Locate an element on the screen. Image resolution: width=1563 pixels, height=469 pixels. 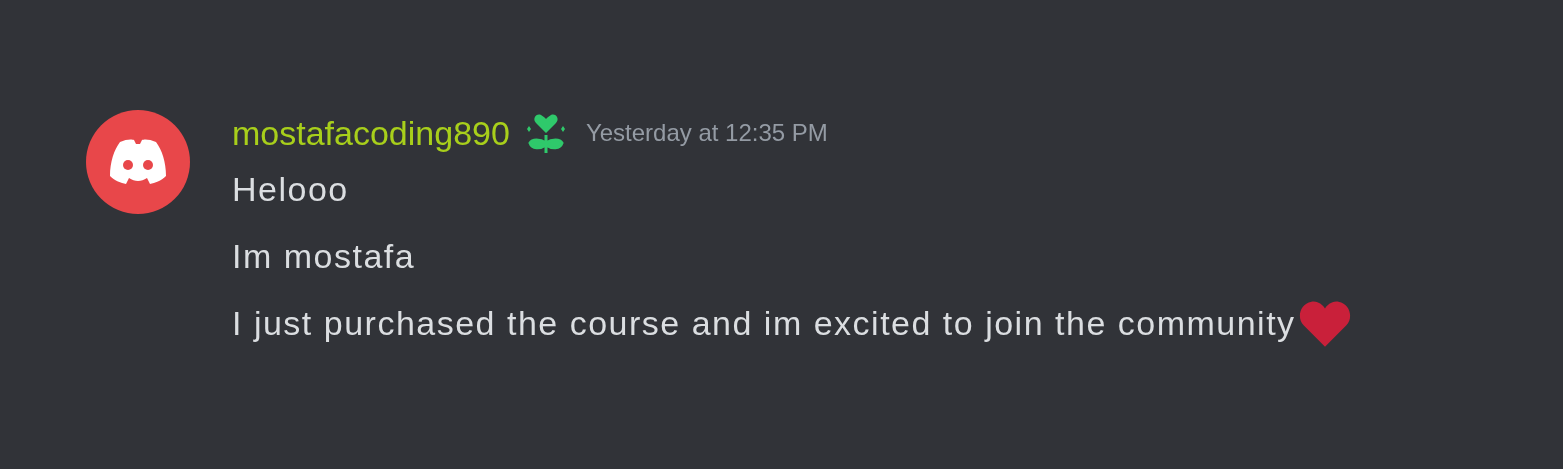
message-text: Im mostafa is located at coordinates (324, 256).